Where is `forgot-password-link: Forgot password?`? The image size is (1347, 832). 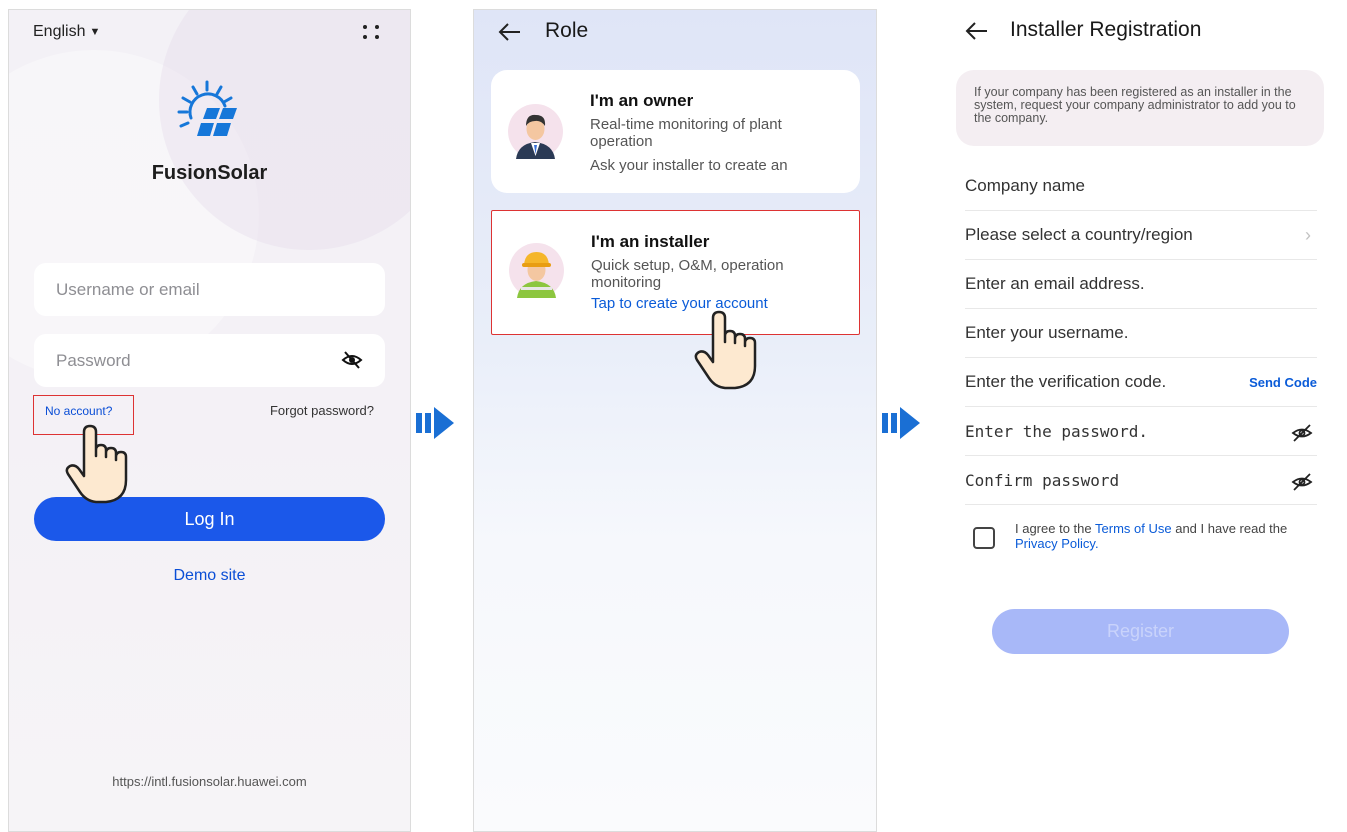
forgot-password-link: Forgot password? is located at coordinates (322, 410).